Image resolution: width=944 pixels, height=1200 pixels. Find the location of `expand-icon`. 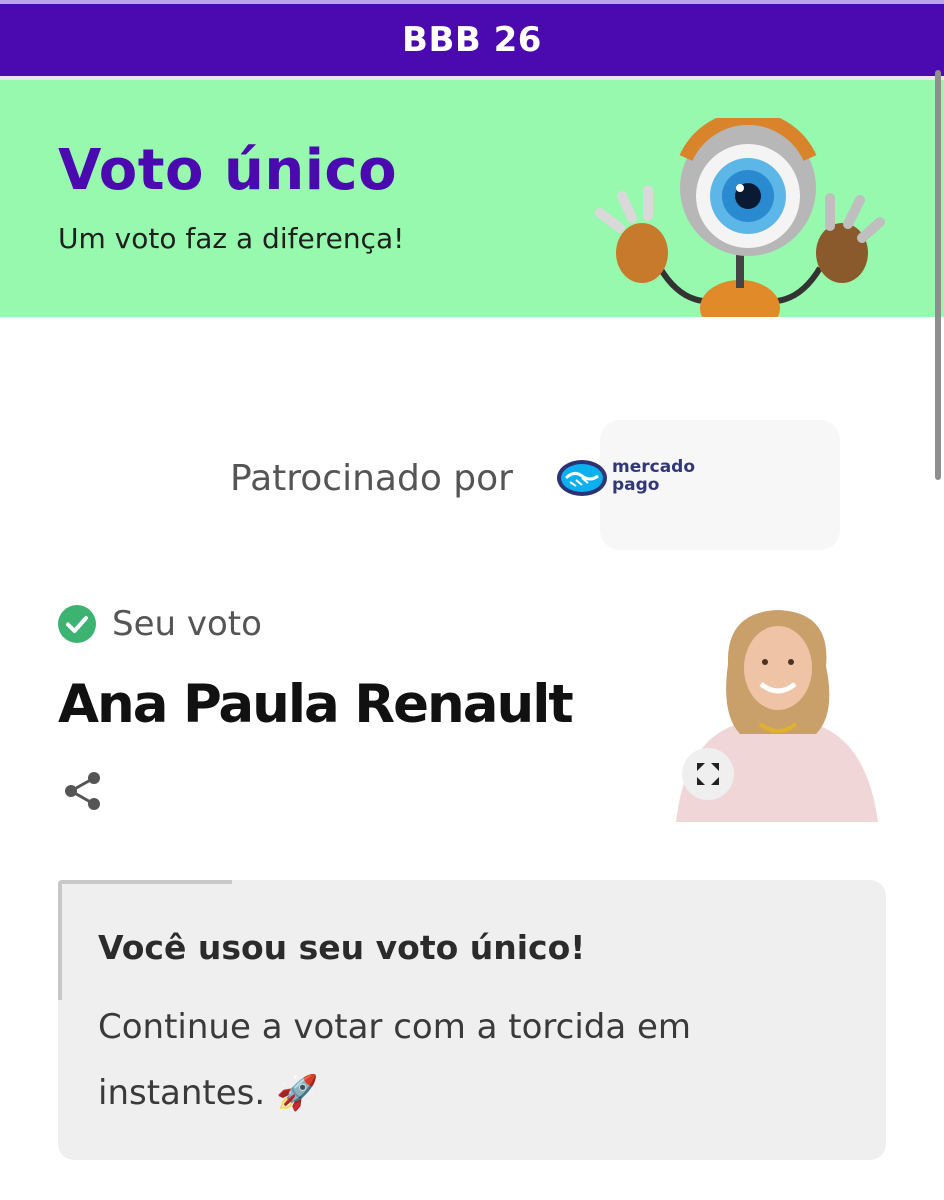

expand-icon is located at coordinates (708, 774).